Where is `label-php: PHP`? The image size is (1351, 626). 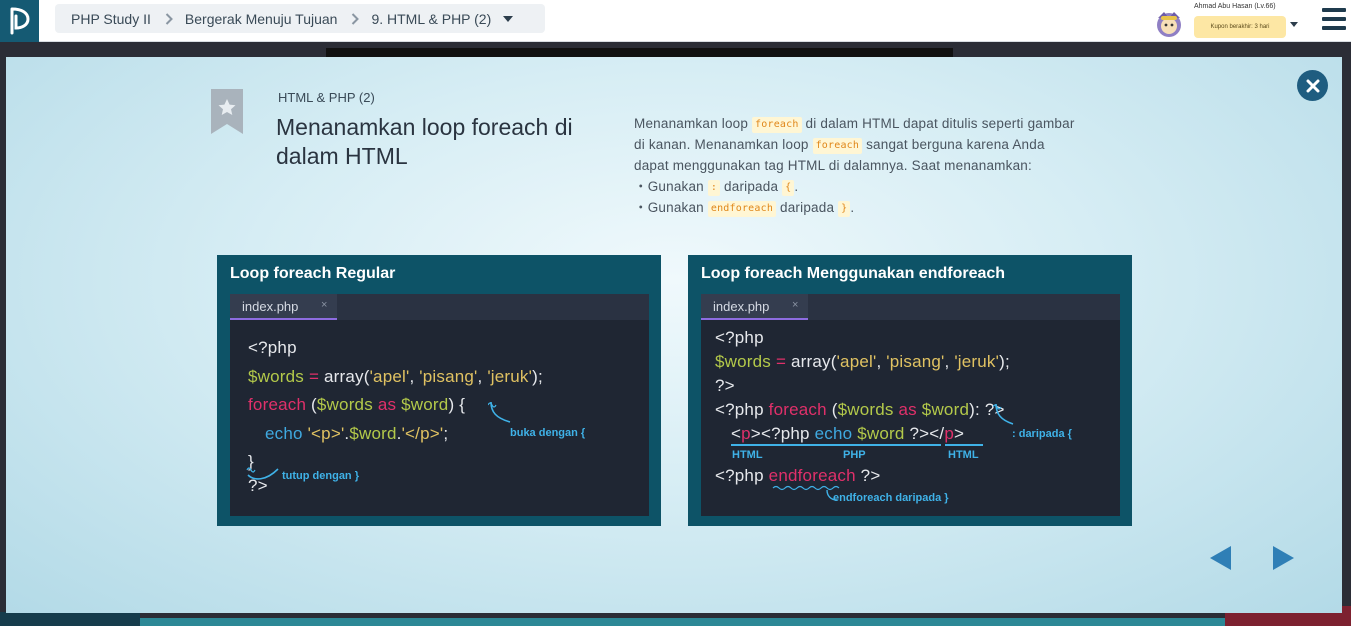 label-php: PHP is located at coordinates (854, 455).